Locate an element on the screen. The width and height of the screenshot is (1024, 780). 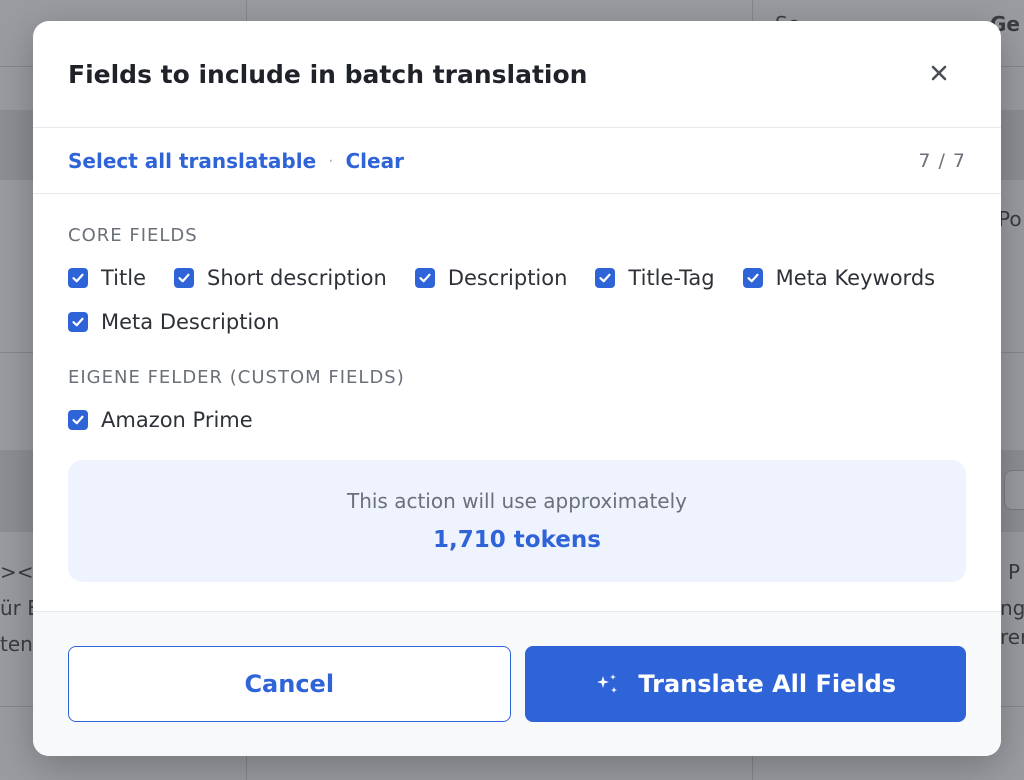
background-text: ng is located at coordinates (1012, 608).